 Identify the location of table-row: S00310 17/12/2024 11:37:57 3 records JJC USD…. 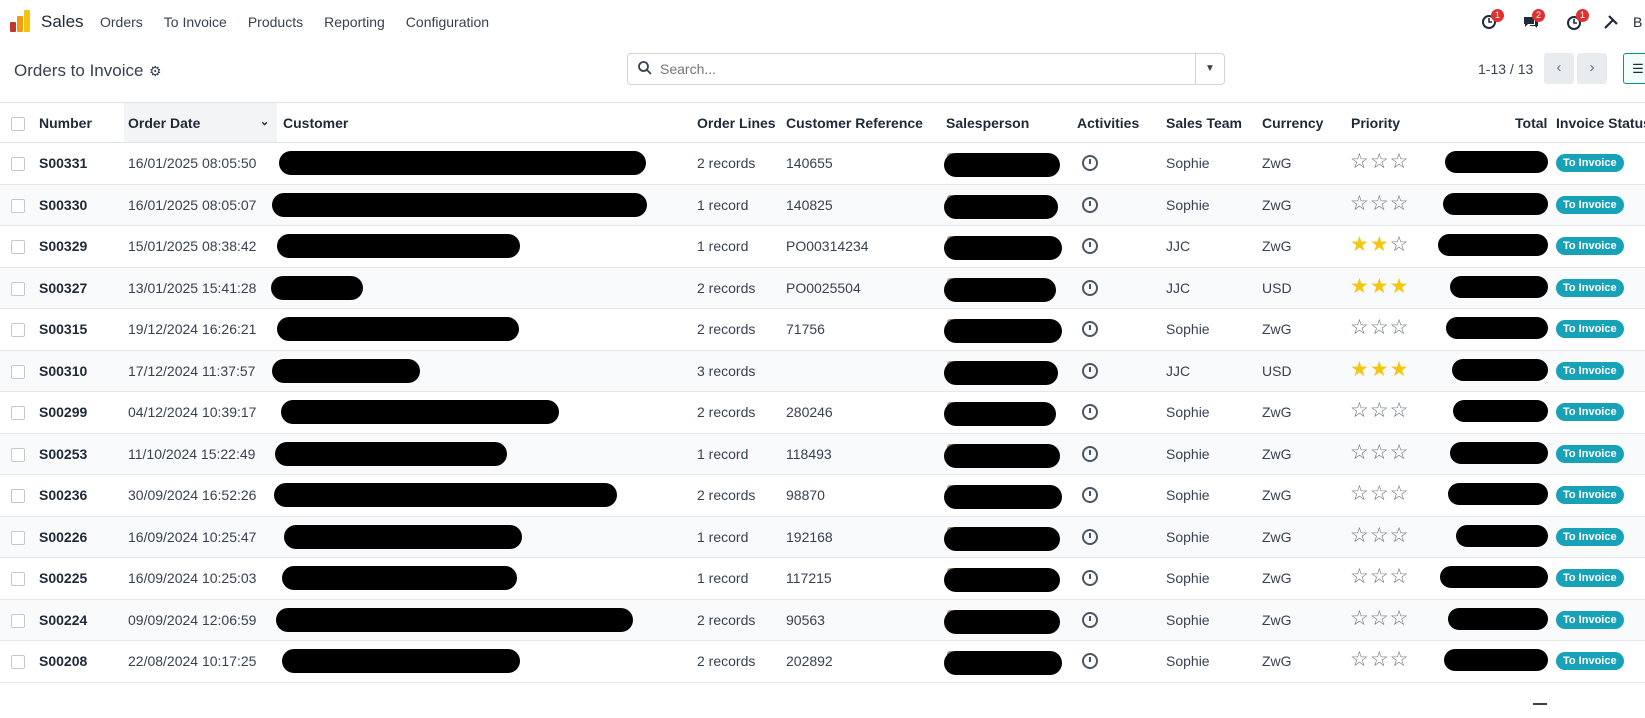
(822, 371).